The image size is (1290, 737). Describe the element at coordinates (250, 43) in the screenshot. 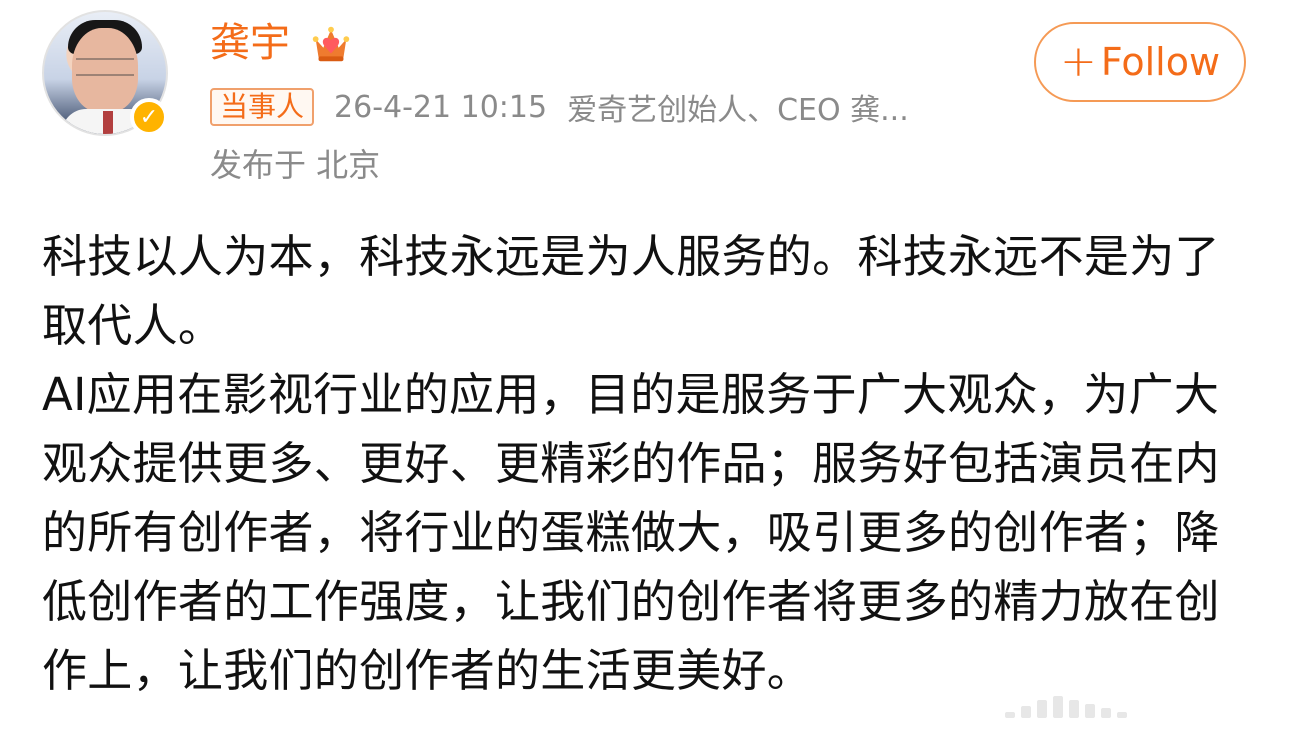

I see `author-name: 龚宇` at that location.